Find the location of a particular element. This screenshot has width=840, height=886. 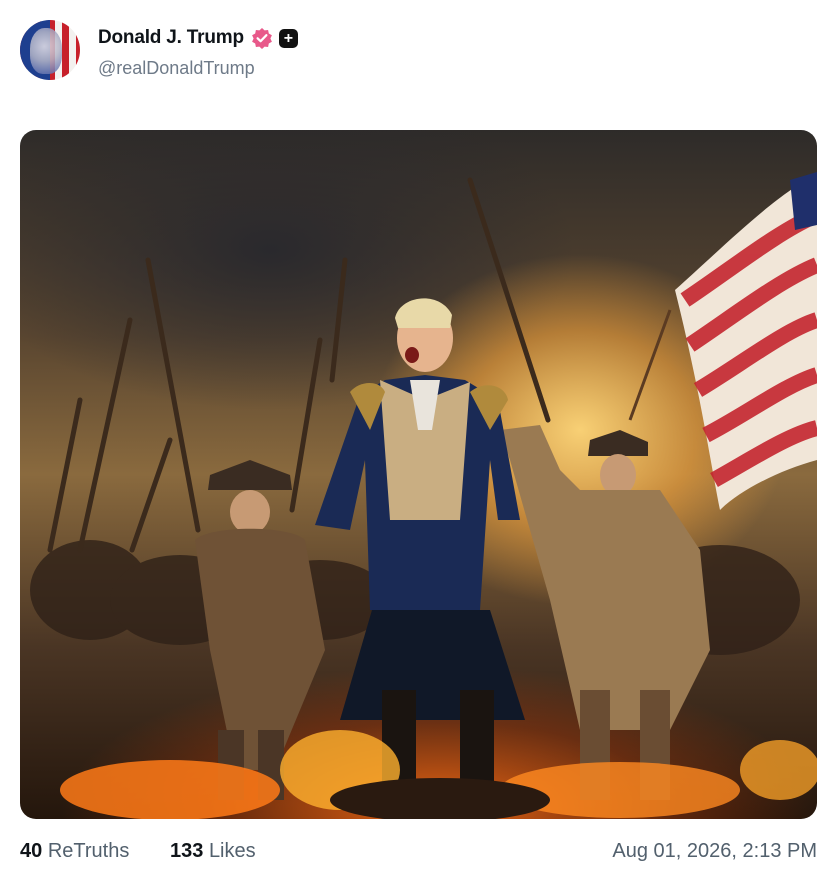

verified-badge-icon is located at coordinates (262, 38).